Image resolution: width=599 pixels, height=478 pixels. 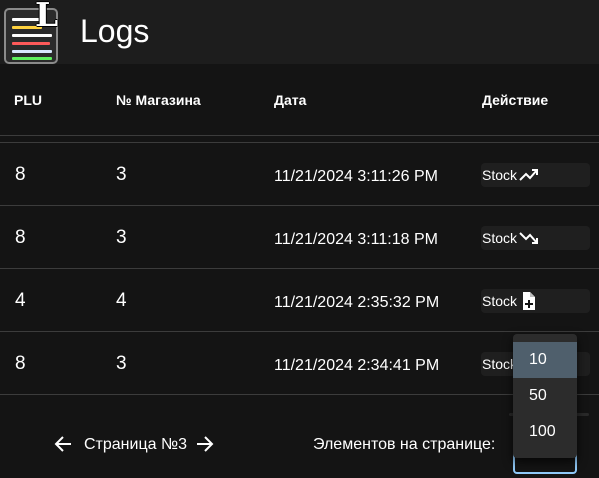 I want to click on file-add-icon, so click(x=529, y=301).